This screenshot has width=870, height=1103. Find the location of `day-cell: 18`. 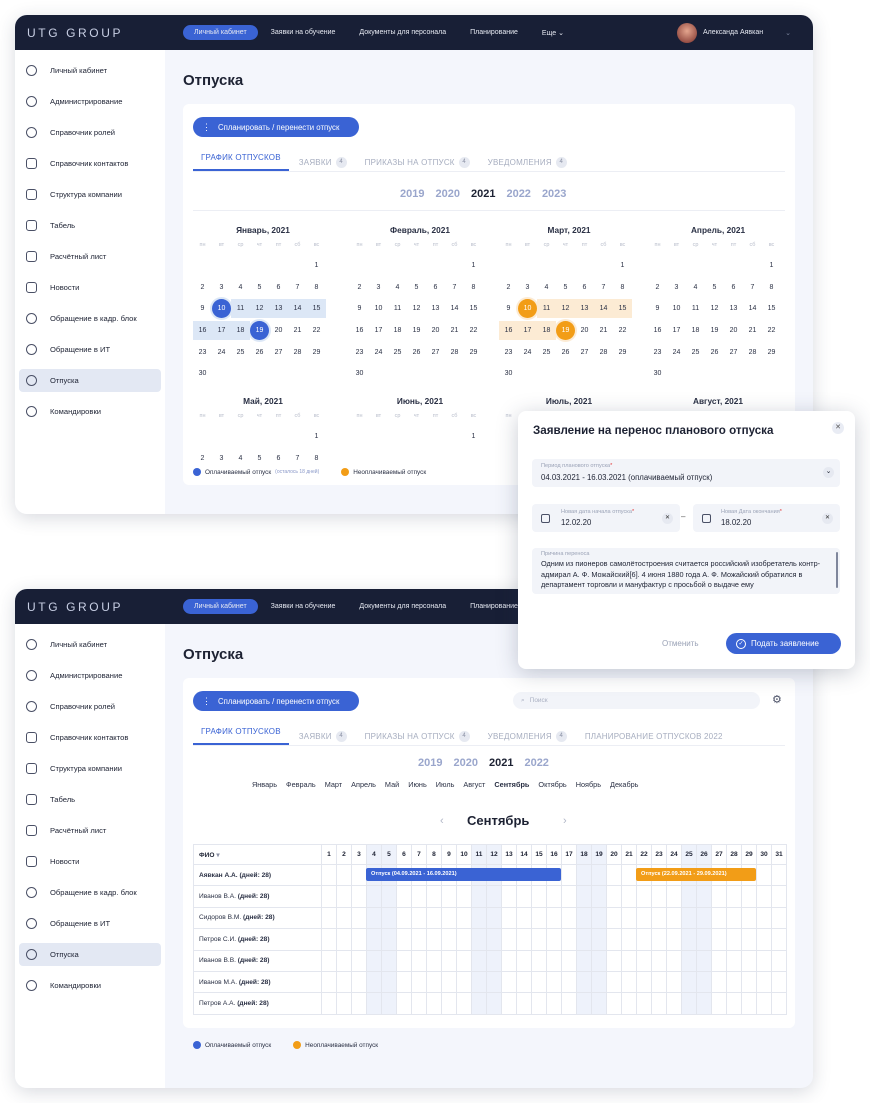

day-cell: 18 is located at coordinates (695, 330).